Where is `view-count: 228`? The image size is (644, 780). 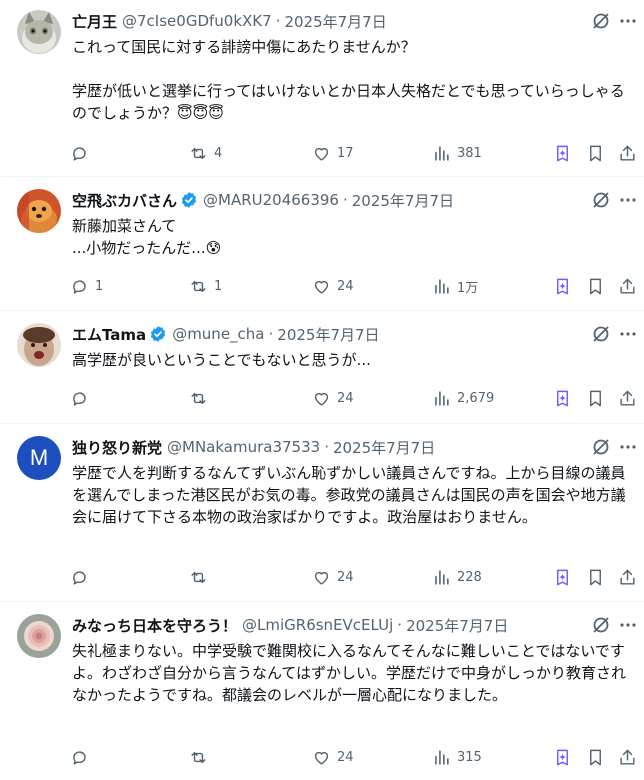
view-count: 228 is located at coordinates (469, 577).